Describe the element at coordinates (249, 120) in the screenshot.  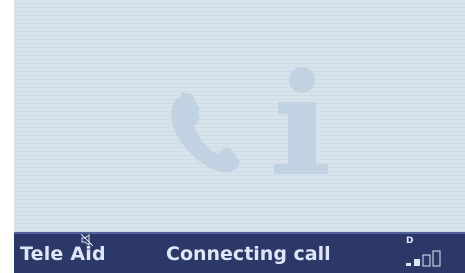
I see `call-info-watermark` at that location.